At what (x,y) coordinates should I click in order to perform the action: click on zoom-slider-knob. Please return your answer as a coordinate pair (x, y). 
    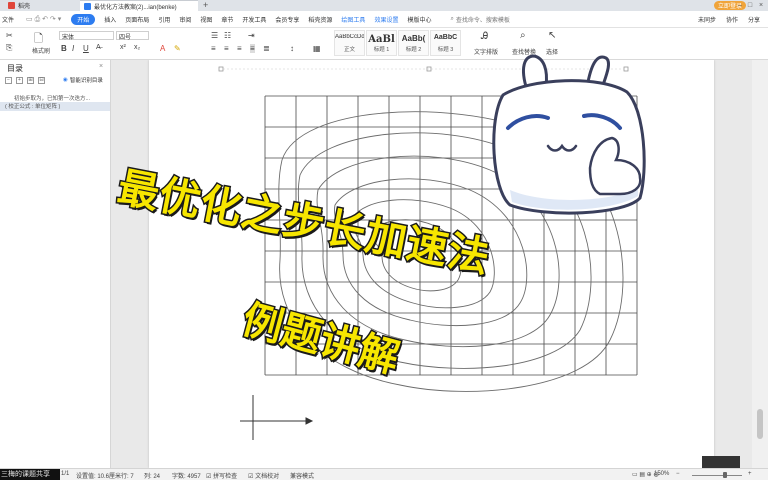
    Looking at the image, I should click on (725, 475).